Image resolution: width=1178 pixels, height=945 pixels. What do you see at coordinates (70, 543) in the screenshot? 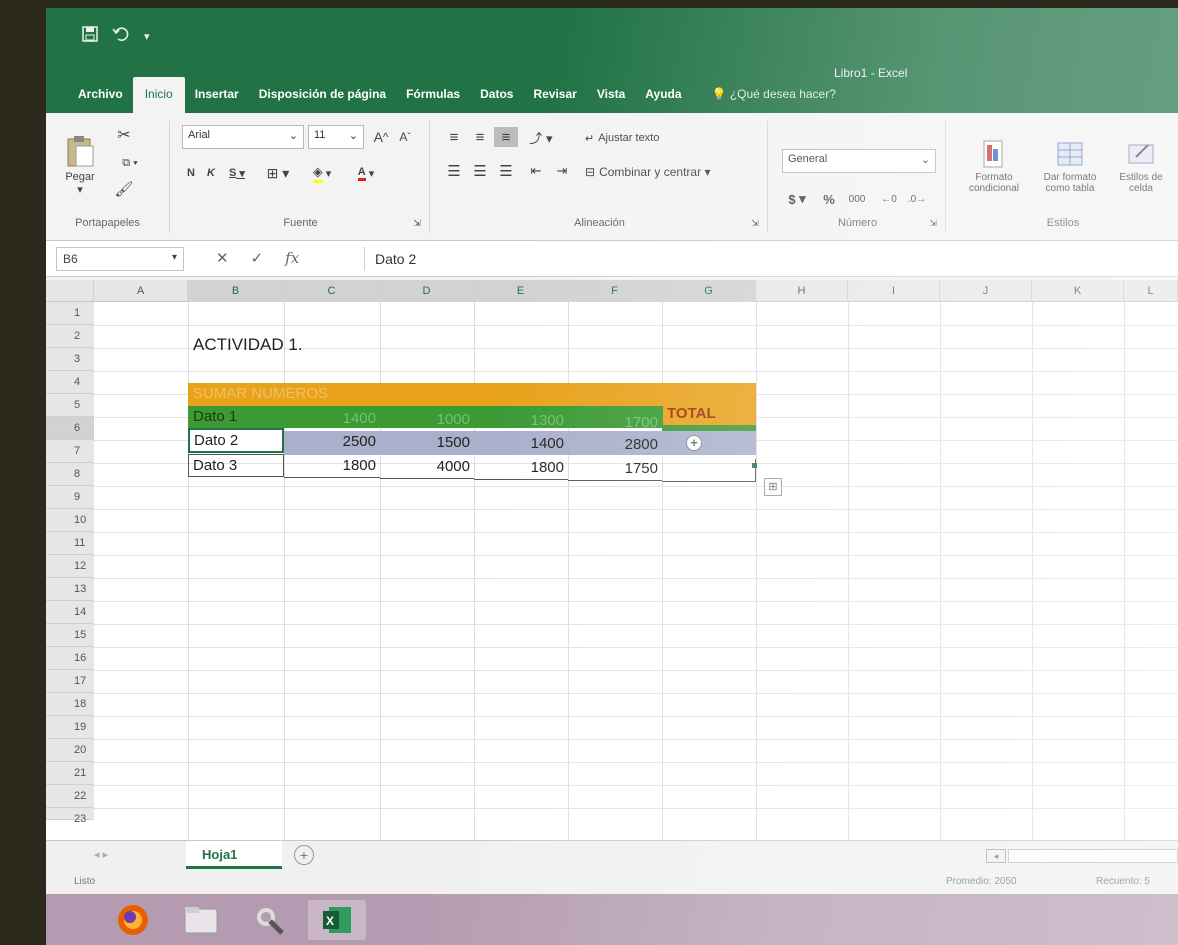
I see `row-header-11: 11` at bounding box center [70, 543].